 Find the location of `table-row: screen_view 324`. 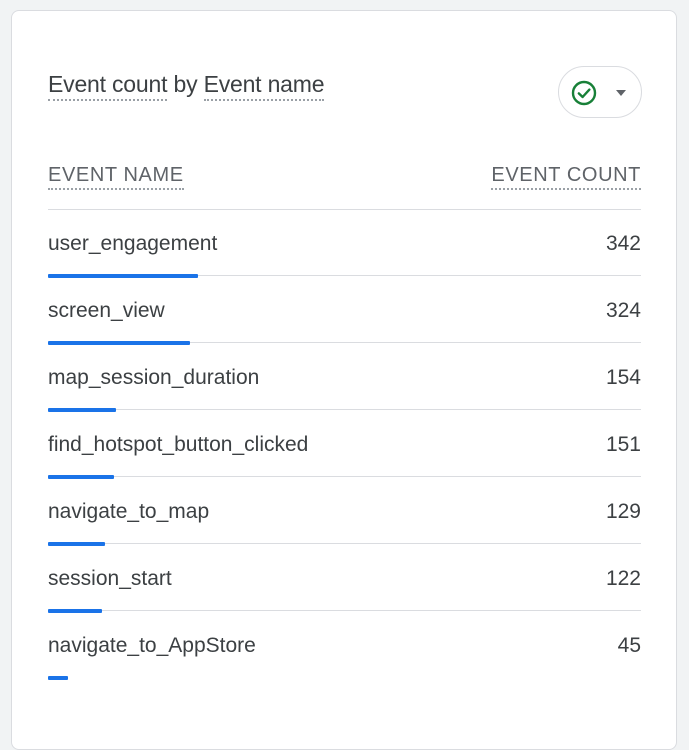

table-row: screen_view 324 is located at coordinates (344, 311).